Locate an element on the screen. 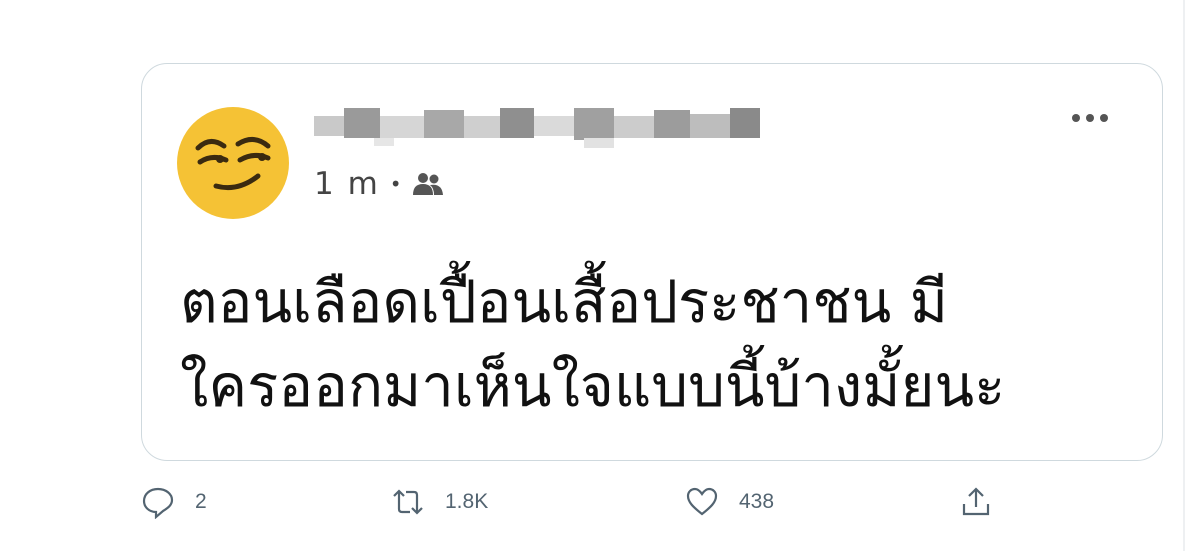  avatar is located at coordinates (233, 163).